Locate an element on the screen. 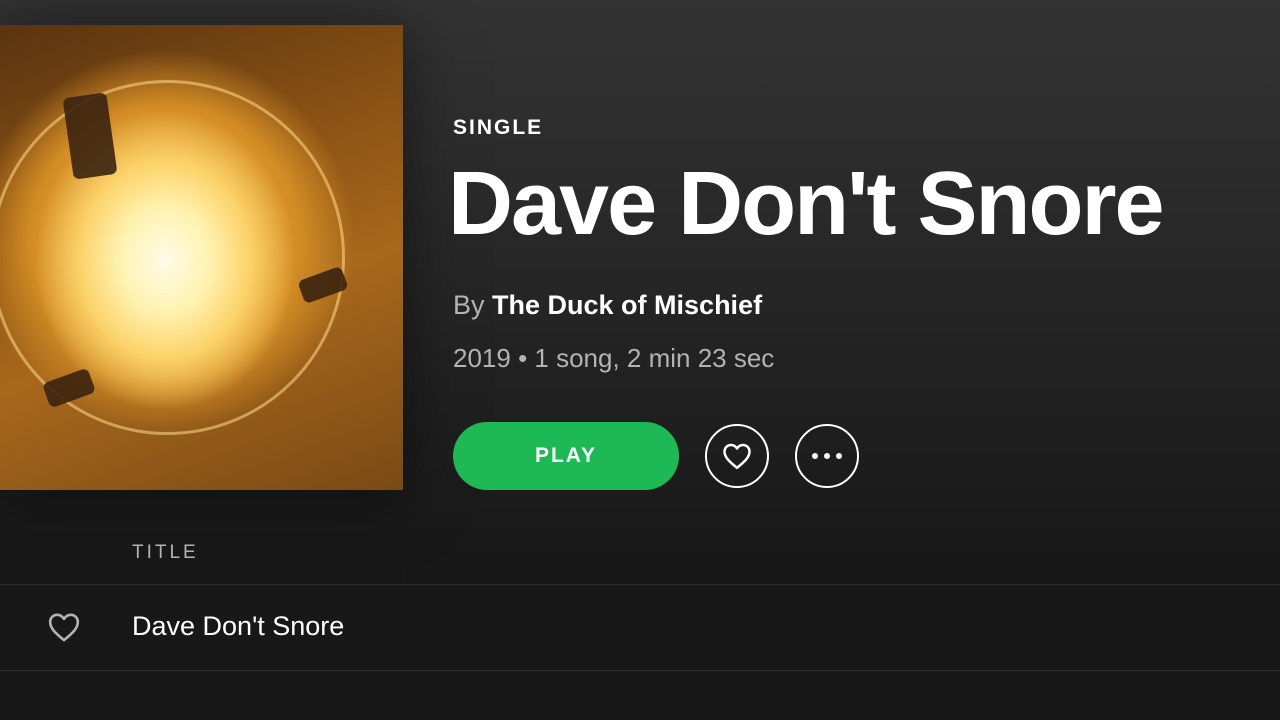  ellipsis-icon is located at coordinates (827, 456).